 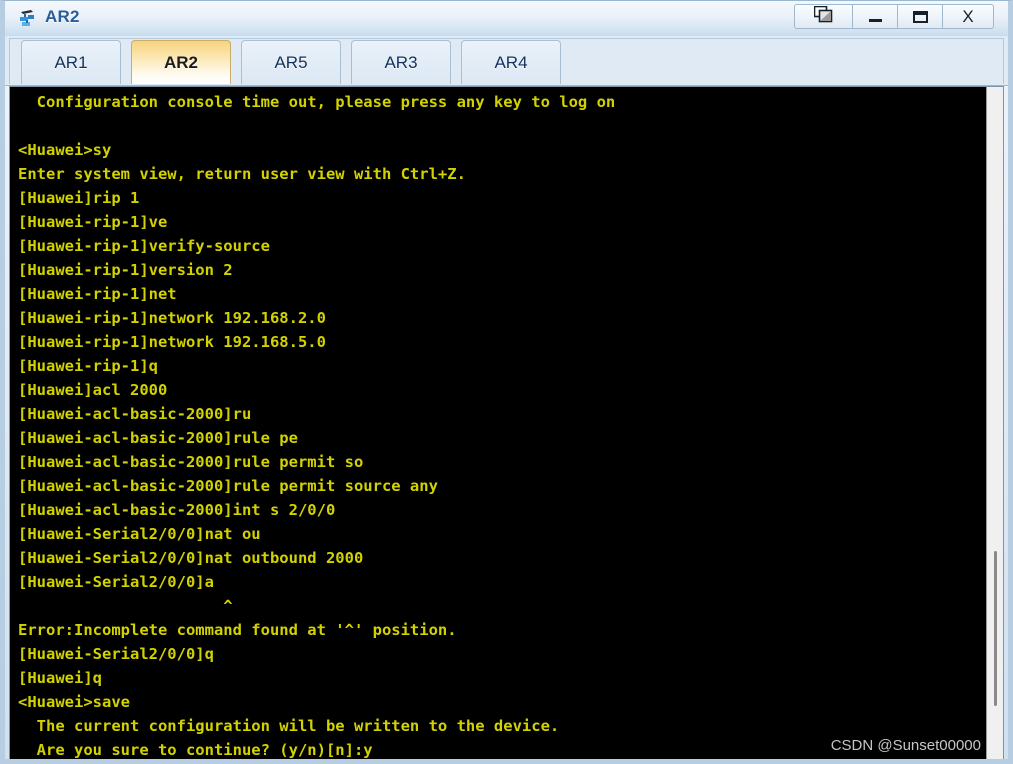 I want to click on window-titlebar: AR2 X, so click(x=506, y=19).